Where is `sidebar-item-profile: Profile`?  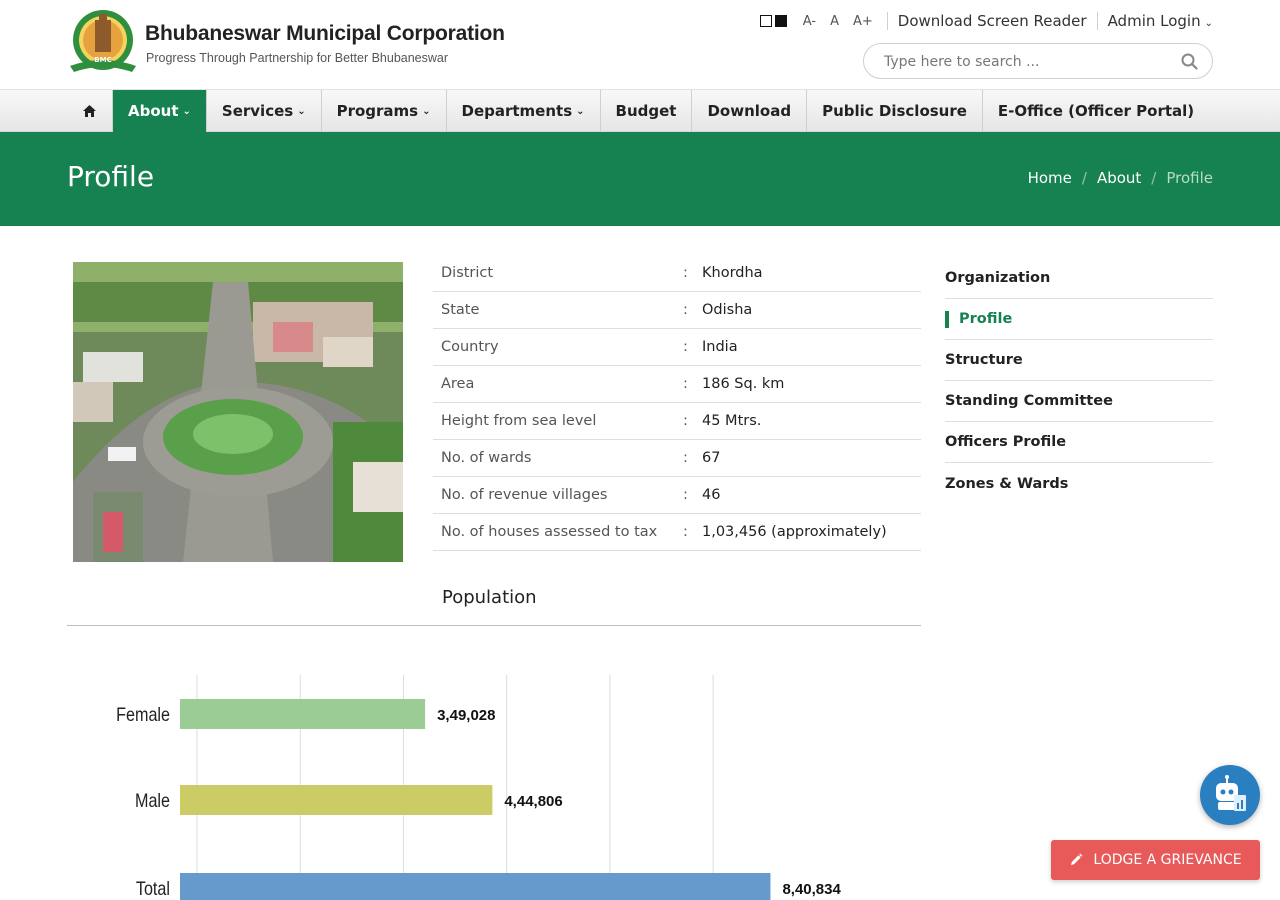
sidebar-item-profile: Profile is located at coordinates (1079, 319).